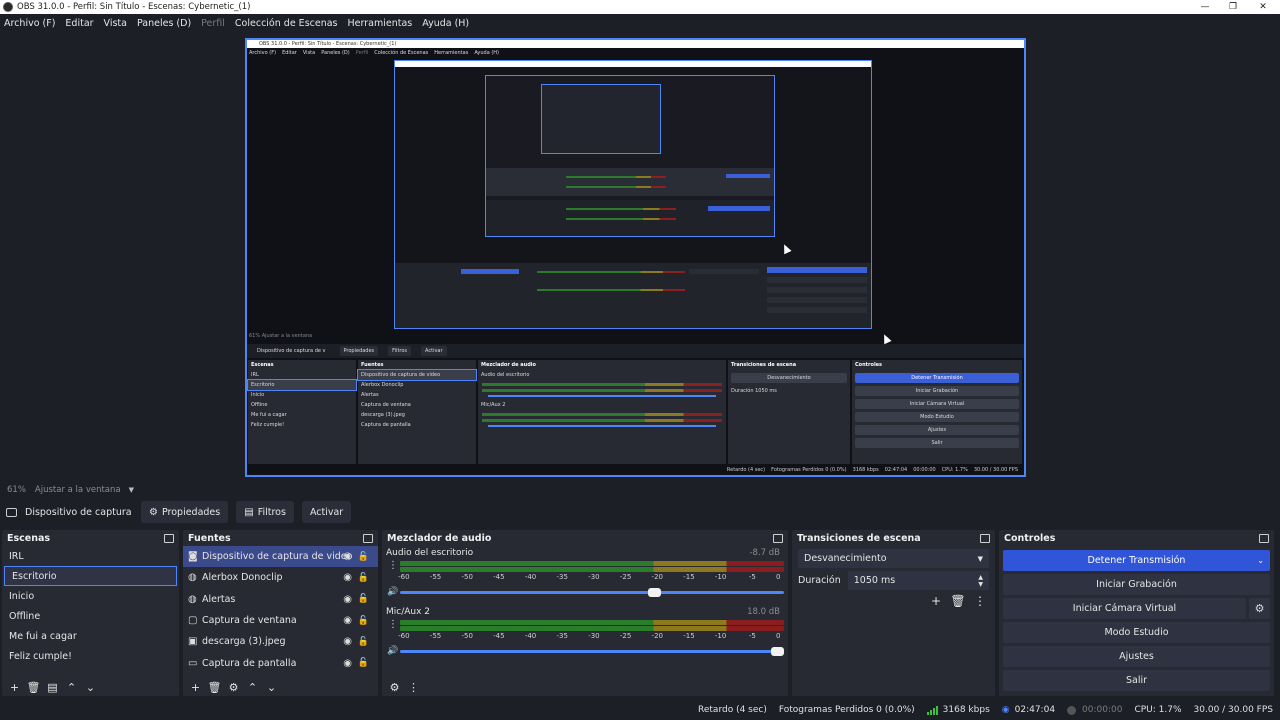 This screenshot has height=720, width=1280. Describe the element at coordinates (29, 23) in the screenshot. I see `menu-archivo: Archivo (F)` at that location.